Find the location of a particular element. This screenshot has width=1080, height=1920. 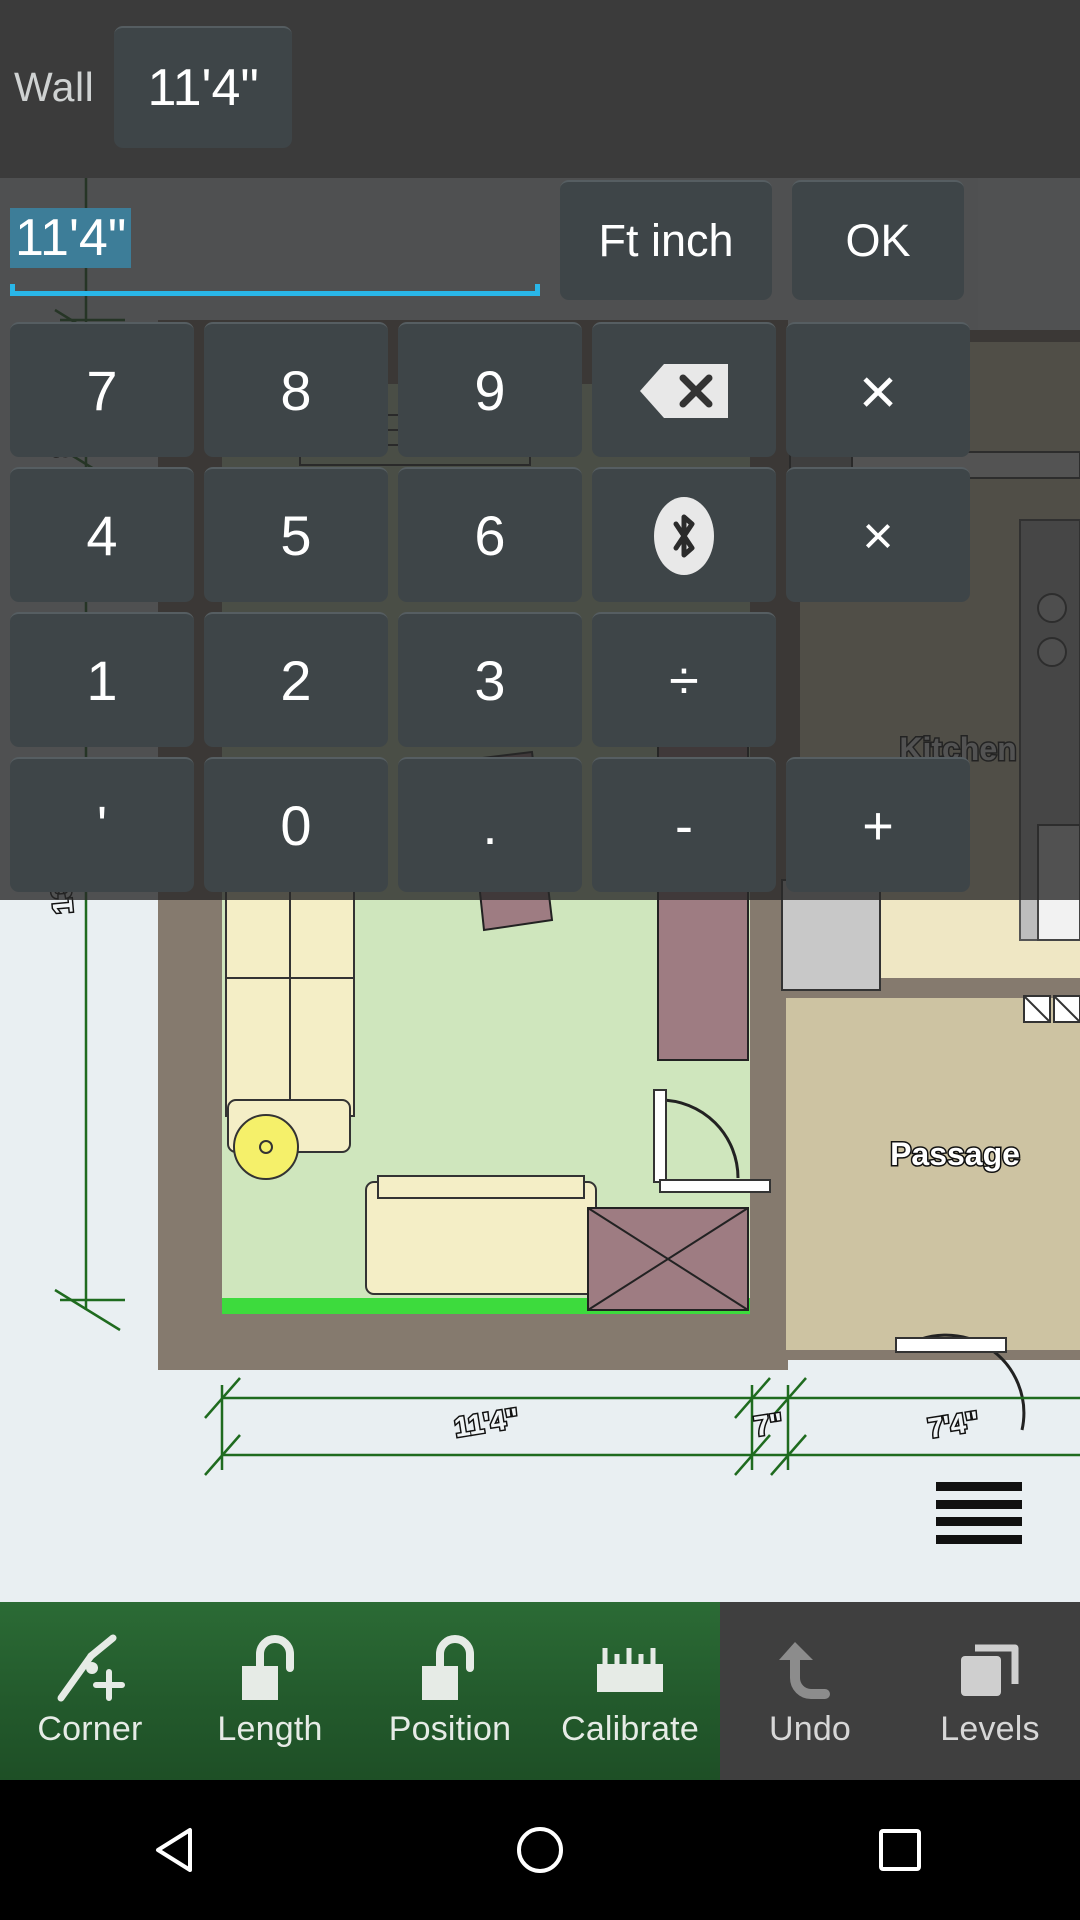

tool-corner: Corner is located at coordinates (90, 1691).